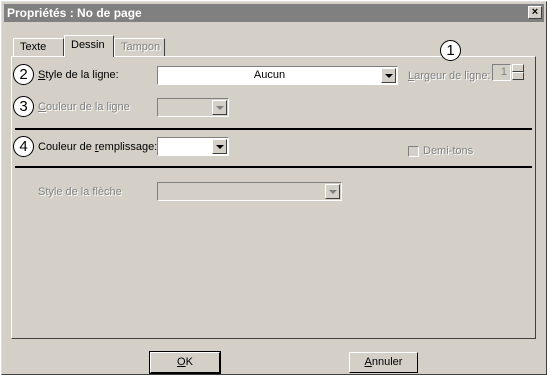 Image resolution: width=550 pixels, height=378 pixels. Describe the element at coordinates (413, 151) in the screenshot. I see `halftones-checkbox` at that location.